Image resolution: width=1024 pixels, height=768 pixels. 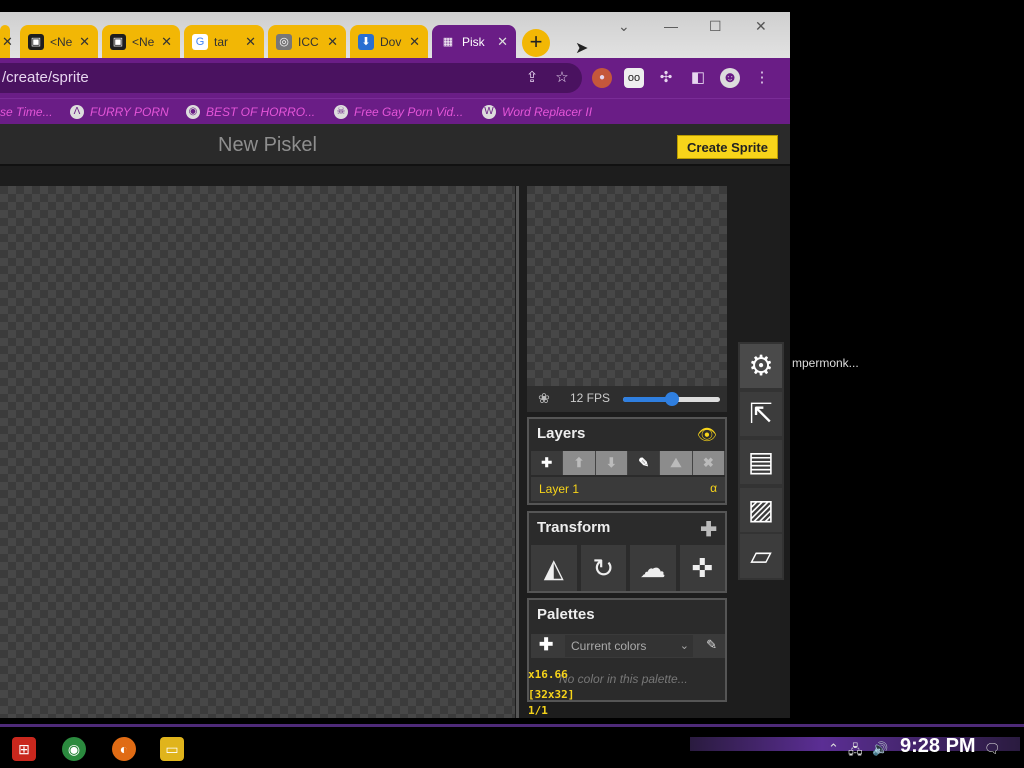 I want to click on tab-title: <Ne, so click(x=61, y=42).